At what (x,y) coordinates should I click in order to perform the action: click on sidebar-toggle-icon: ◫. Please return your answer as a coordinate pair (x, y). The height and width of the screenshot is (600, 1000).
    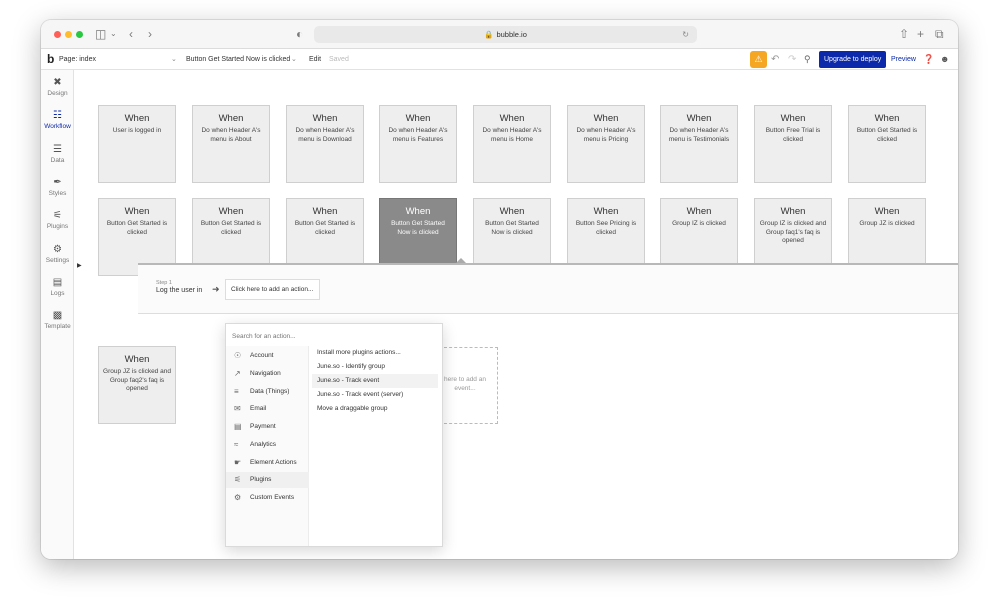
    Looking at the image, I should click on (100, 34).